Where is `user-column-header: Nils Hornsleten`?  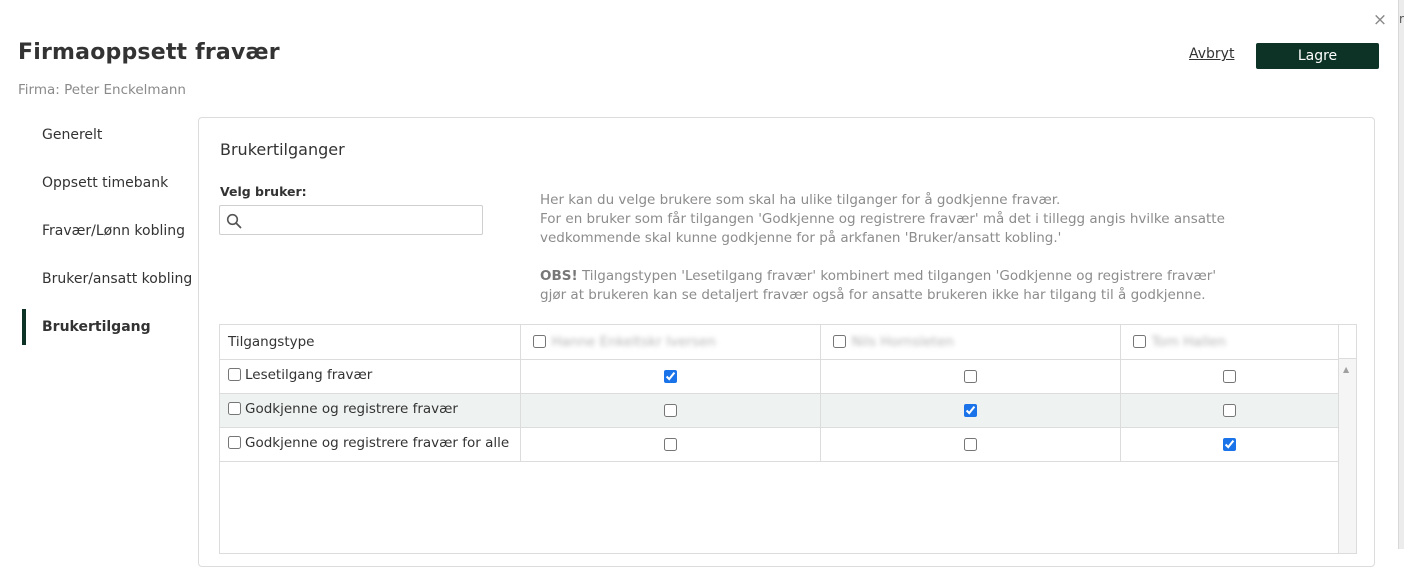
user-column-header: Nils Hornsleten is located at coordinates (970, 342).